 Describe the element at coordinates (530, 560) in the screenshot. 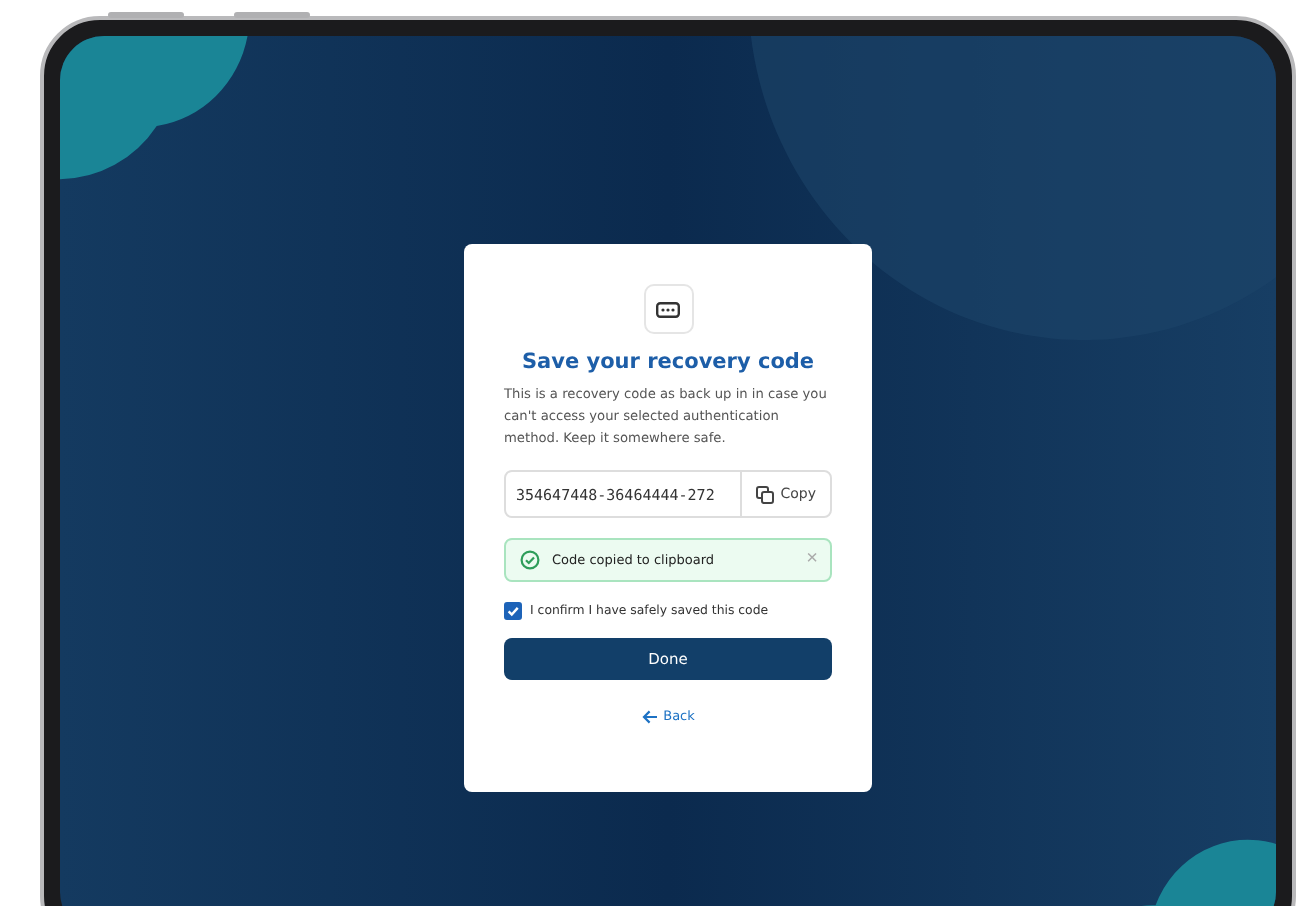

I see `check-circle-icon` at that location.